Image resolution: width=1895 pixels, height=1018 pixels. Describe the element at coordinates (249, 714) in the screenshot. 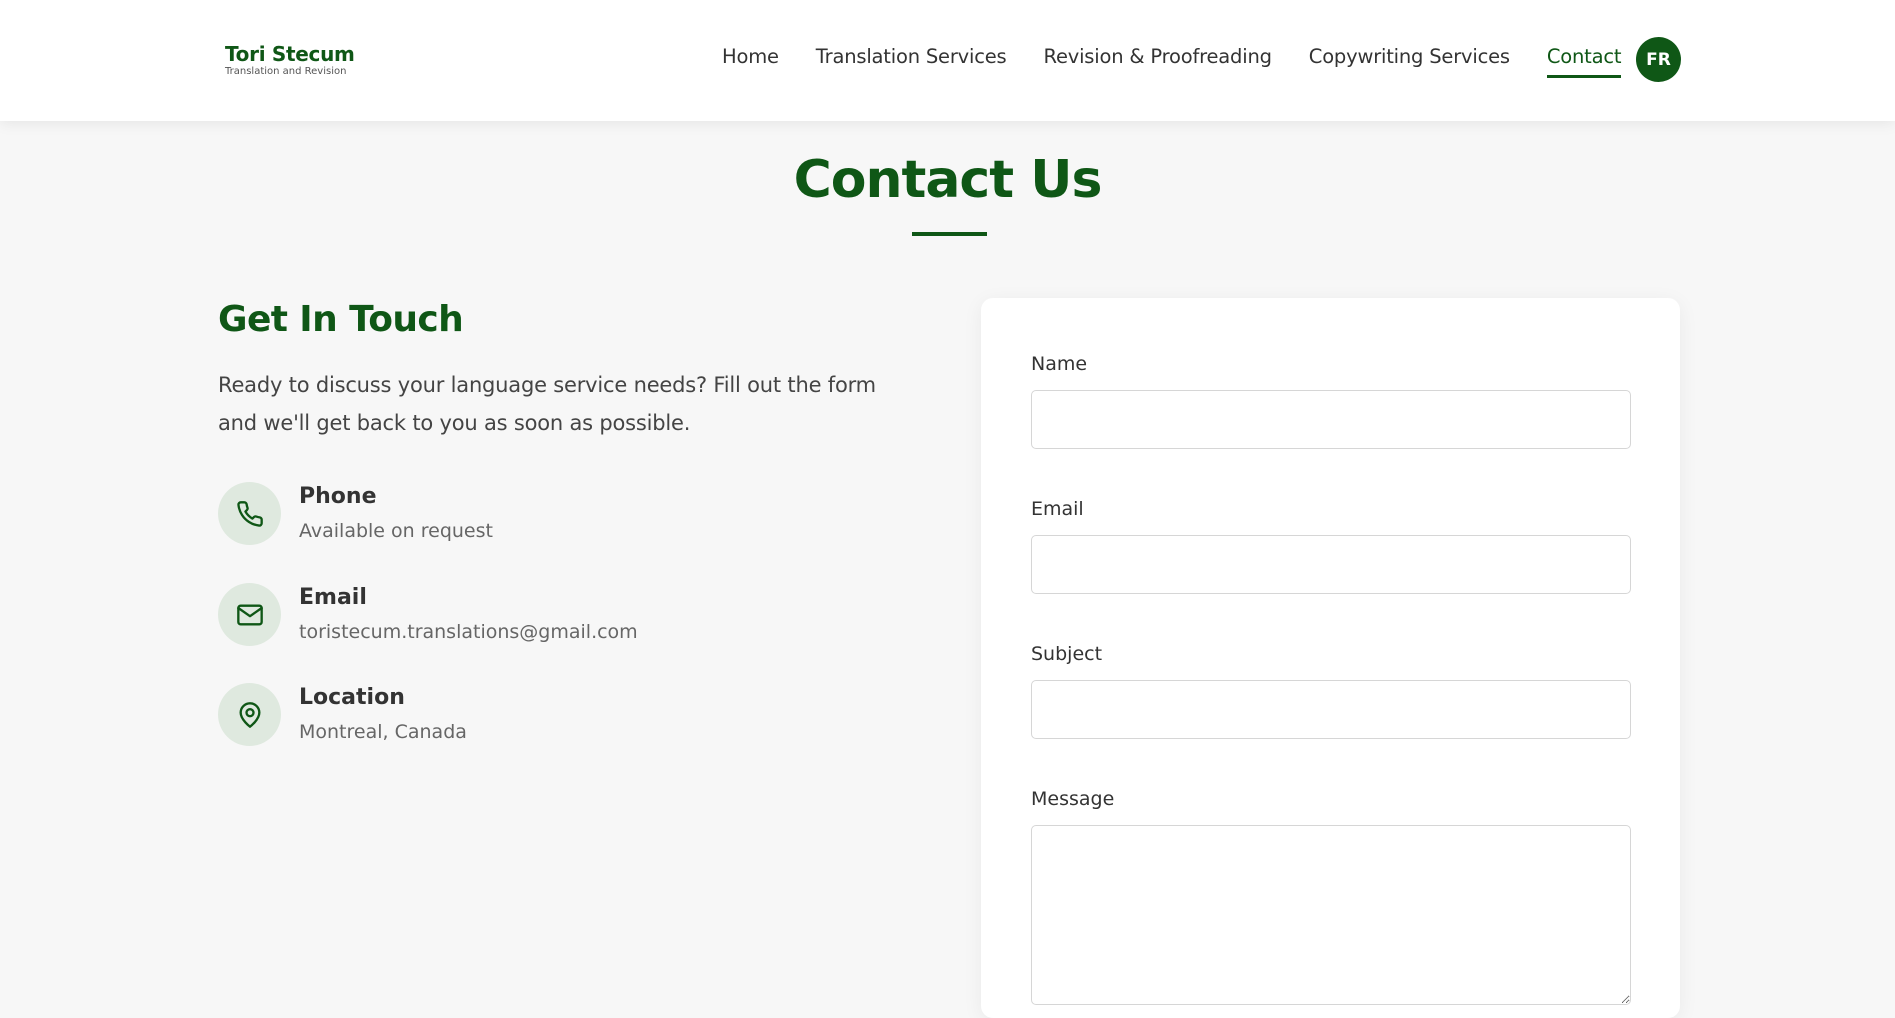

I see `location-pin-icon` at that location.